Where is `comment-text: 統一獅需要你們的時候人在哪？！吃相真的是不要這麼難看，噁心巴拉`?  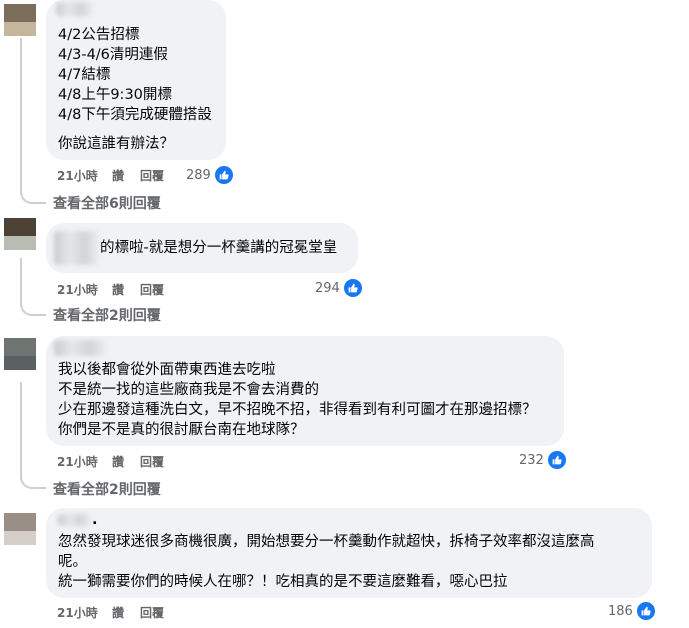
comment-text: 統一獅需要你們的時候人在哪？！吃相真的是不要這麼難看，噁心巴拉 is located at coordinates (283, 582).